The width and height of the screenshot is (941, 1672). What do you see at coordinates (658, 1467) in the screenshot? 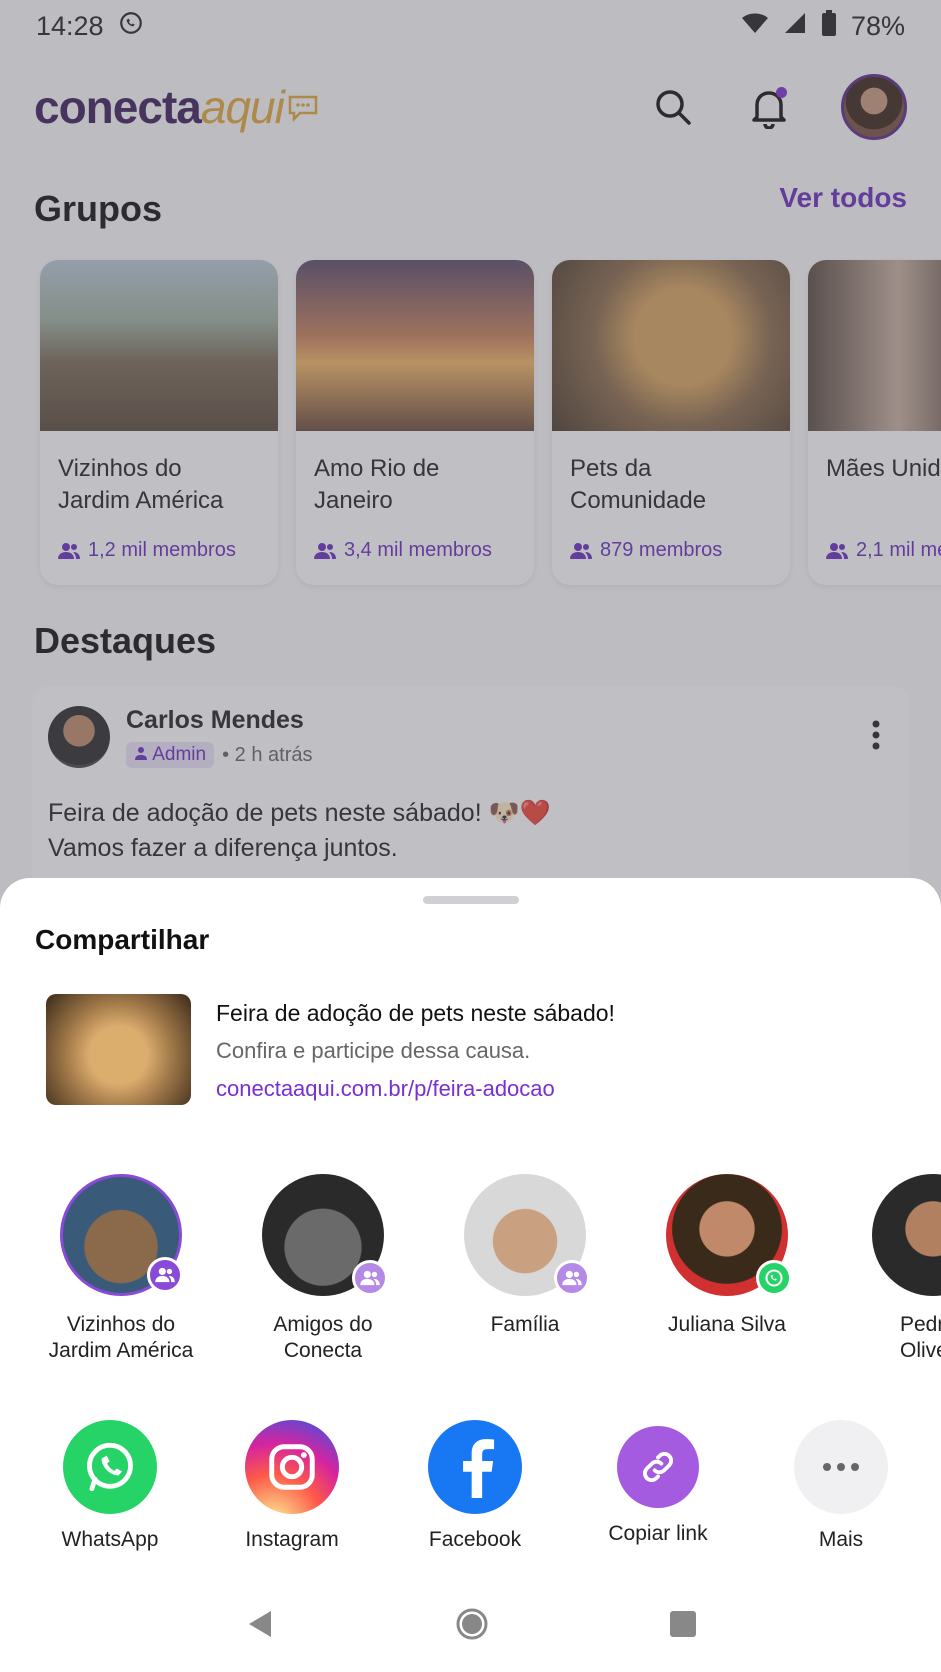
I see `link-icon` at bounding box center [658, 1467].